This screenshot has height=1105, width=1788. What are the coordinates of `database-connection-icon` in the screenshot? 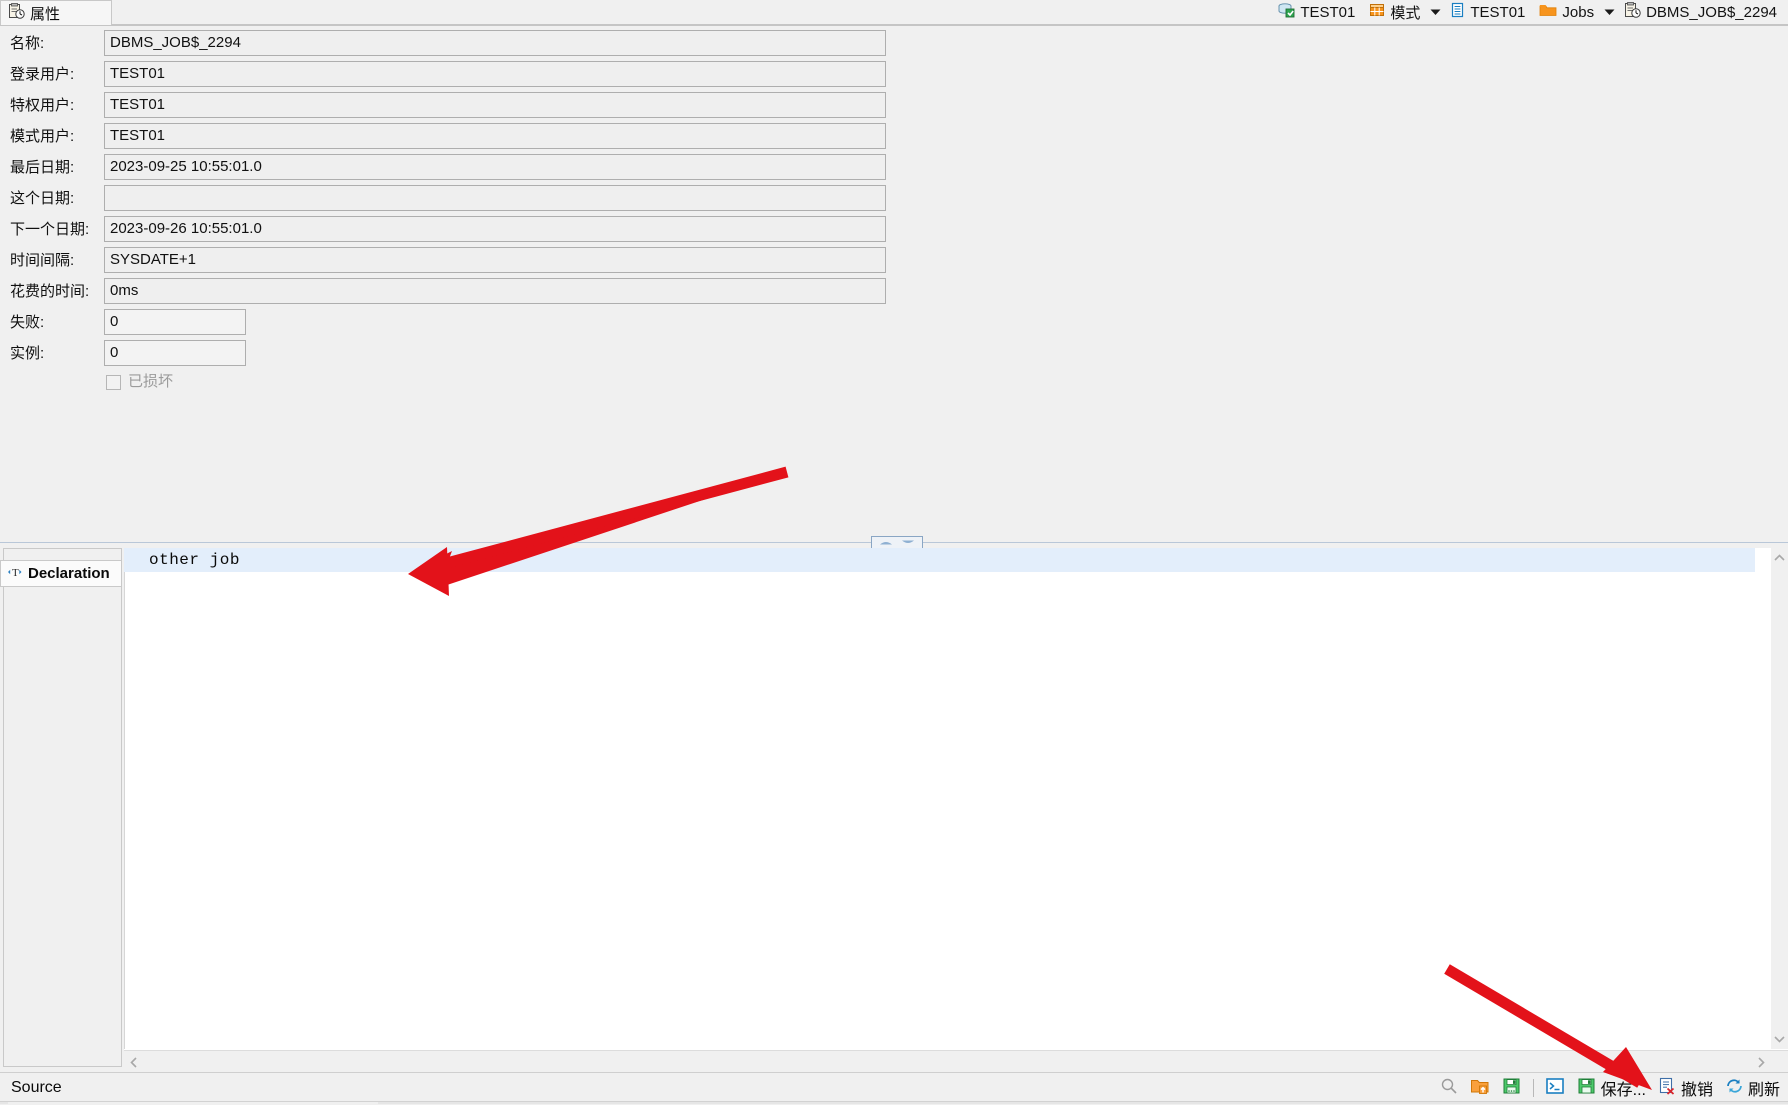 It's located at (1286, 12).